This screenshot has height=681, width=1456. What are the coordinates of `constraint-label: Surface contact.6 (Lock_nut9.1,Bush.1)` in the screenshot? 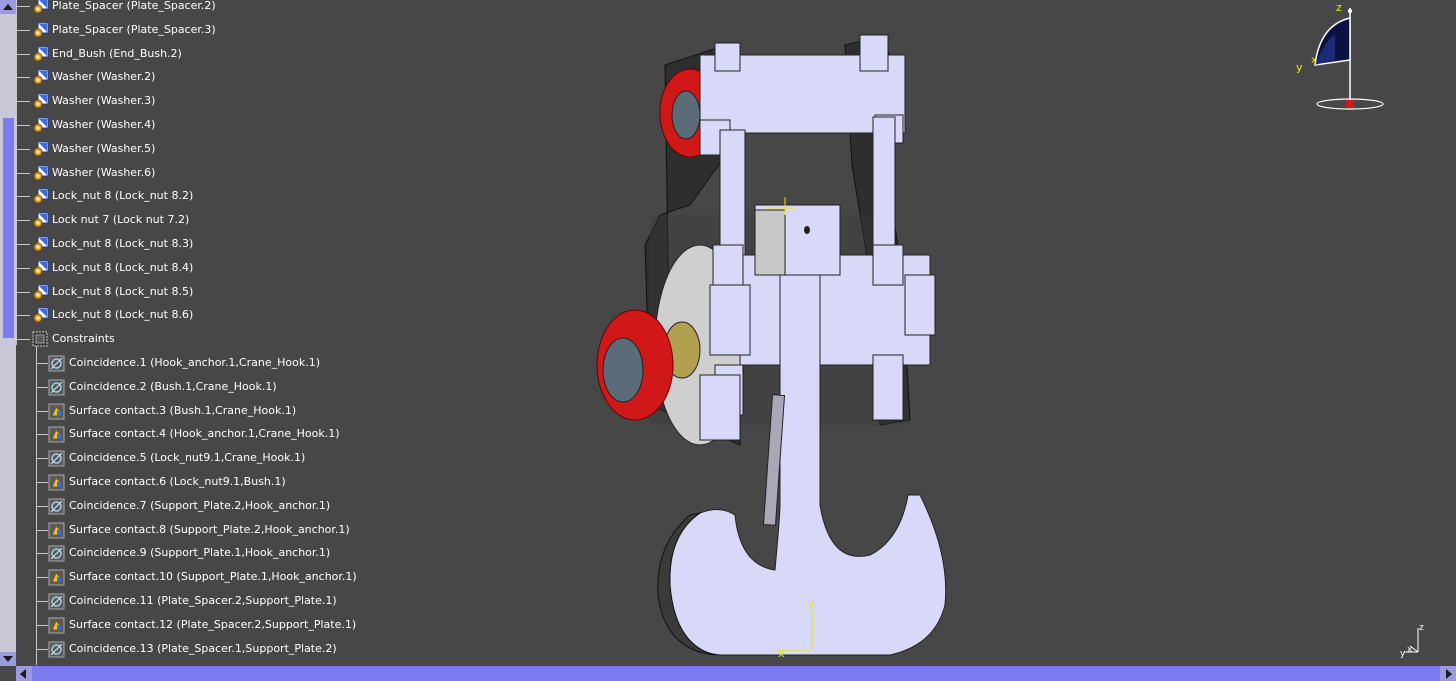 It's located at (177, 481).